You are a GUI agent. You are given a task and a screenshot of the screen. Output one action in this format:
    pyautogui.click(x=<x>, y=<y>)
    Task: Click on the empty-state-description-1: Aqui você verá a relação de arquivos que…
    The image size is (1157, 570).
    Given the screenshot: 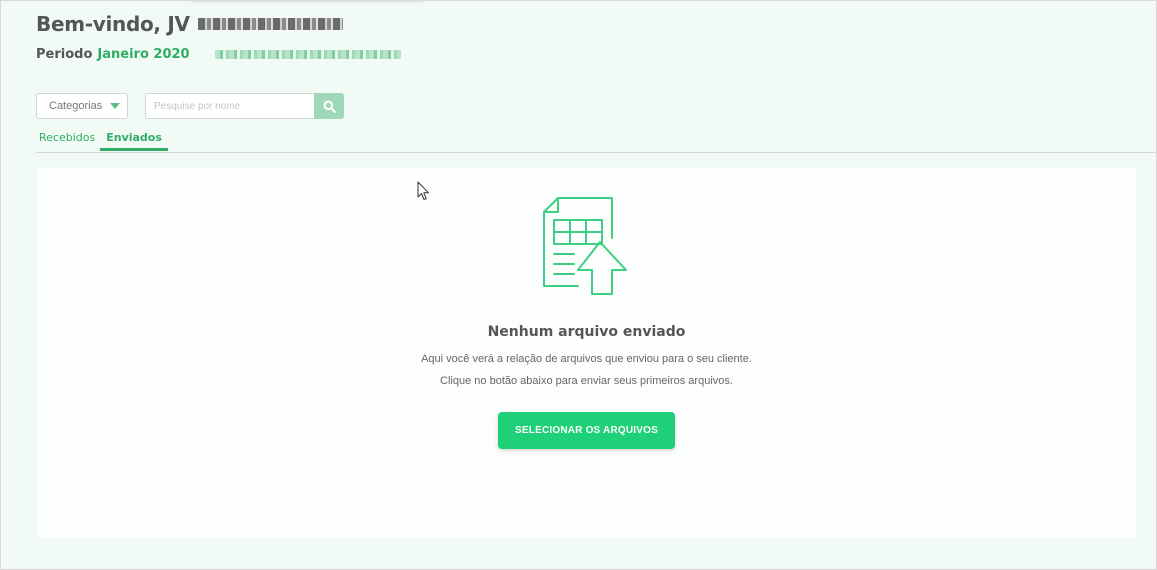 What is the action you would take?
    pyautogui.click(x=586, y=359)
    